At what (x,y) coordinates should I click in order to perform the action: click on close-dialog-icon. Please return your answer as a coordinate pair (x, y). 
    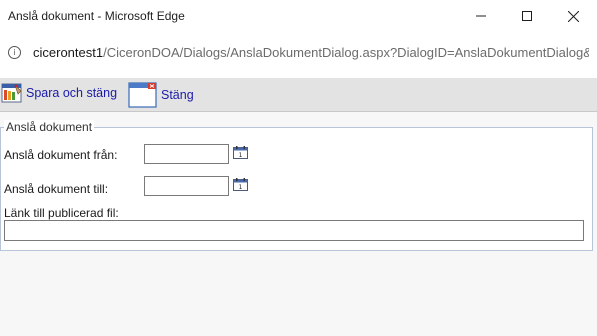
    Looking at the image, I should click on (142, 95).